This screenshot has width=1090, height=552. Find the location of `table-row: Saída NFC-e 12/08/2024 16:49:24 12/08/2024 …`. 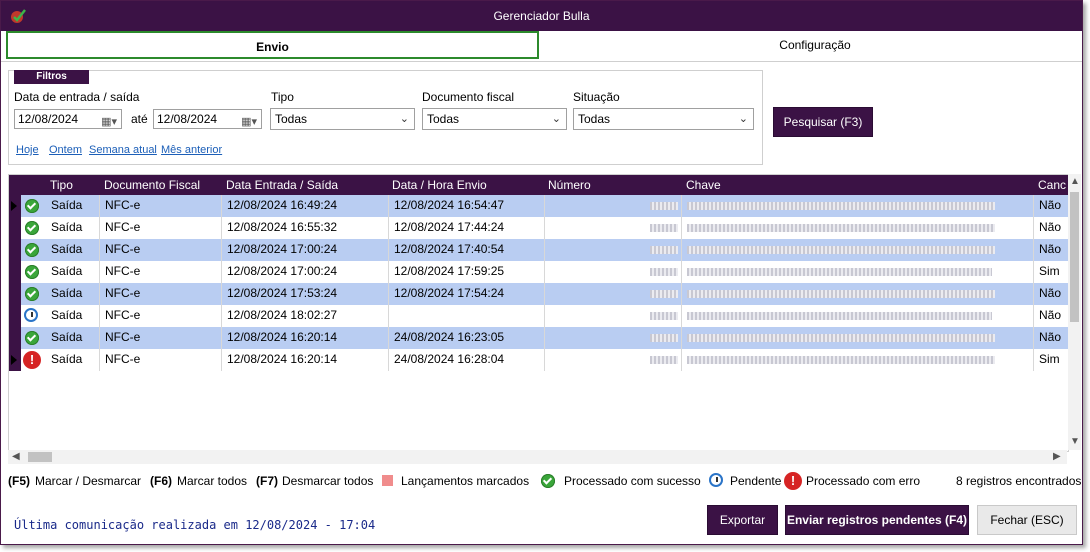

table-row: Saída NFC-e 12/08/2024 16:49:24 12/08/2024 … is located at coordinates (538, 206).